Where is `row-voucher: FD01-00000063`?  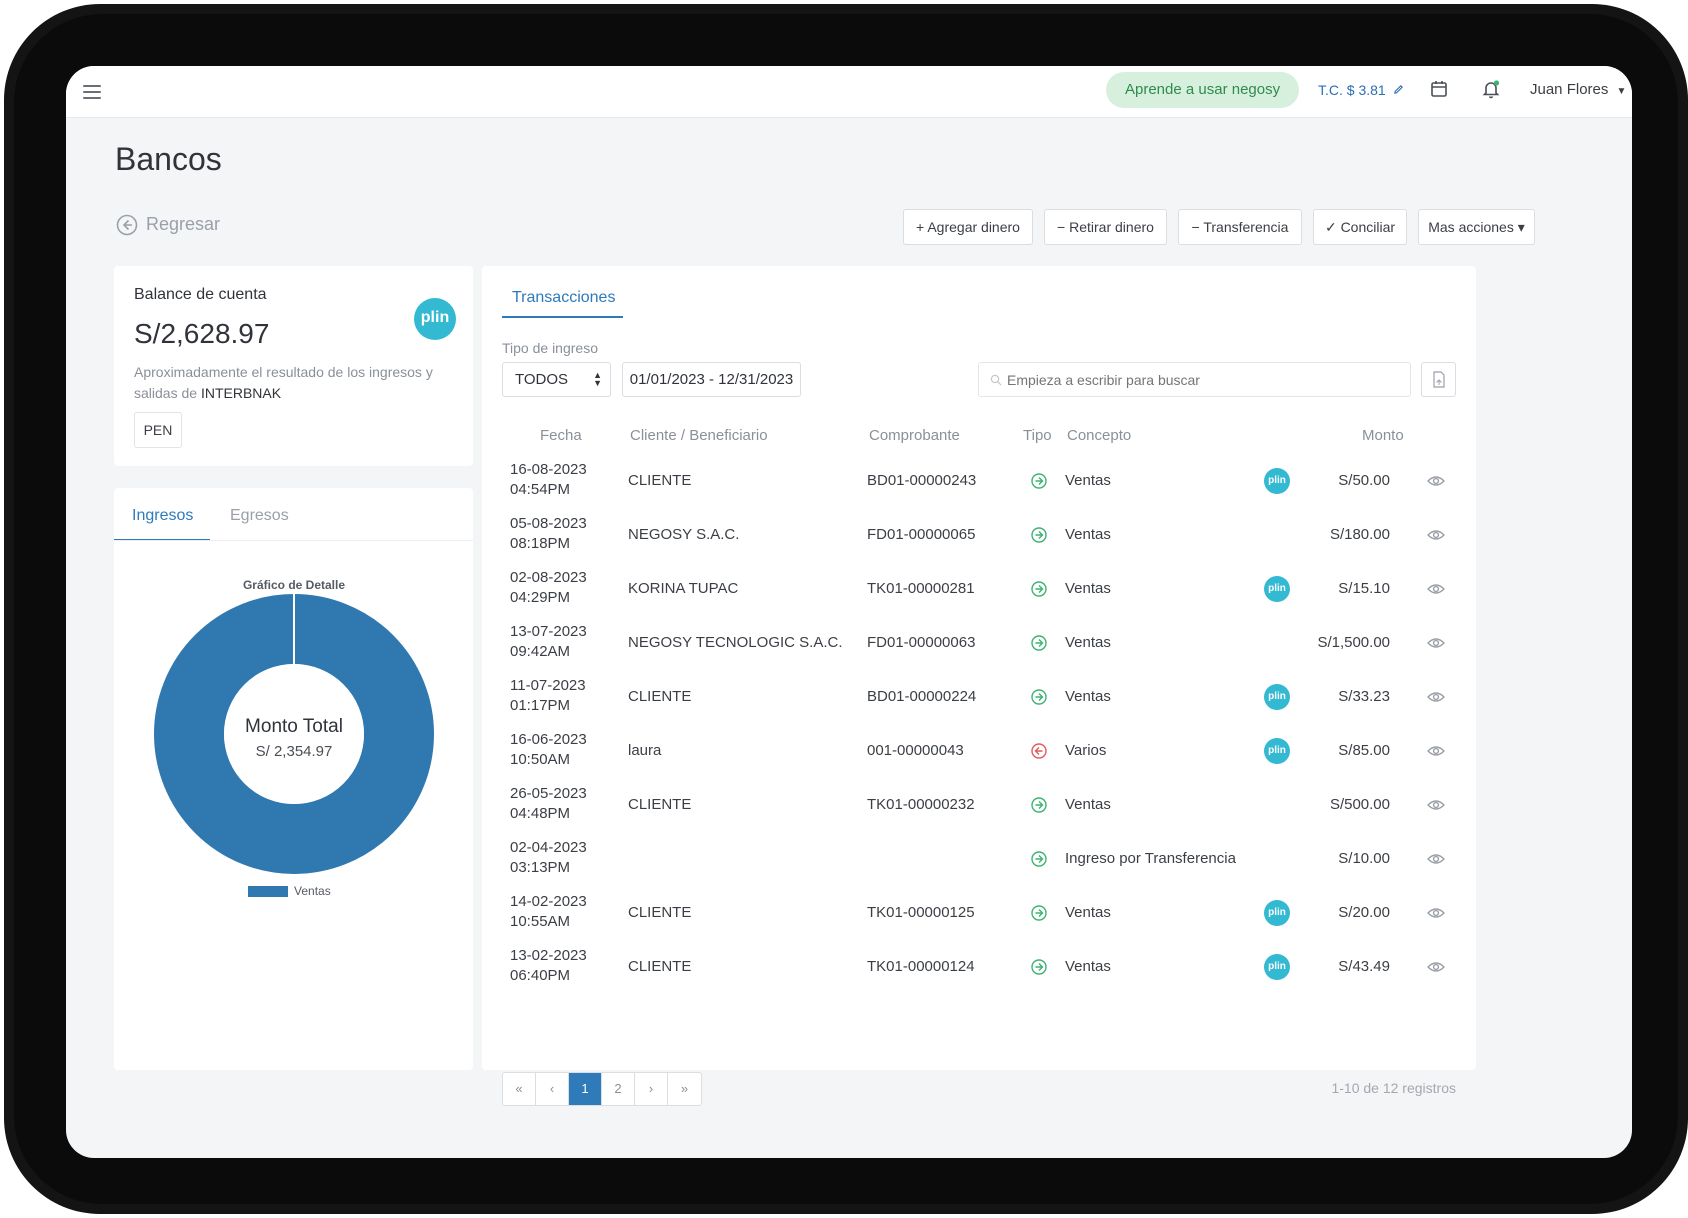 row-voucher: FD01-00000063 is located at coordinates (921, 643).